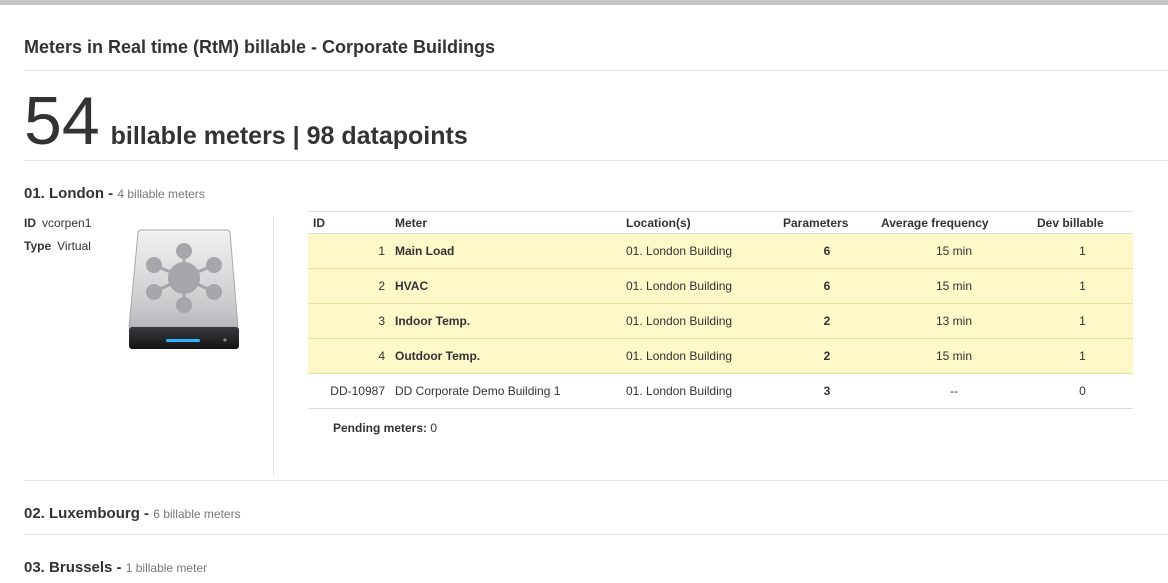  Describe the element at coordinates (1082, 222) in the screenshot. I see `col-dev-billable: Dev billable` at that location.